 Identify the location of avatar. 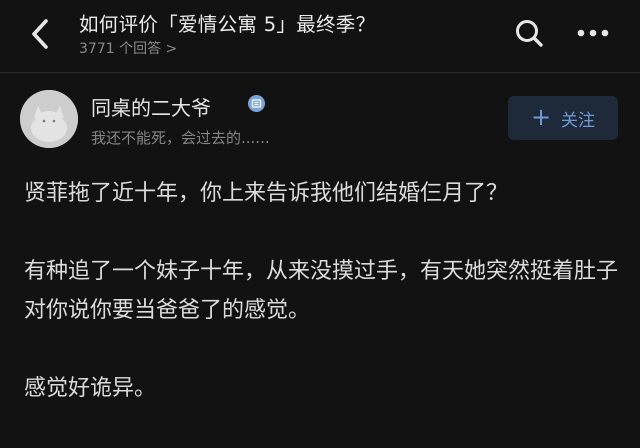
(49, 119).